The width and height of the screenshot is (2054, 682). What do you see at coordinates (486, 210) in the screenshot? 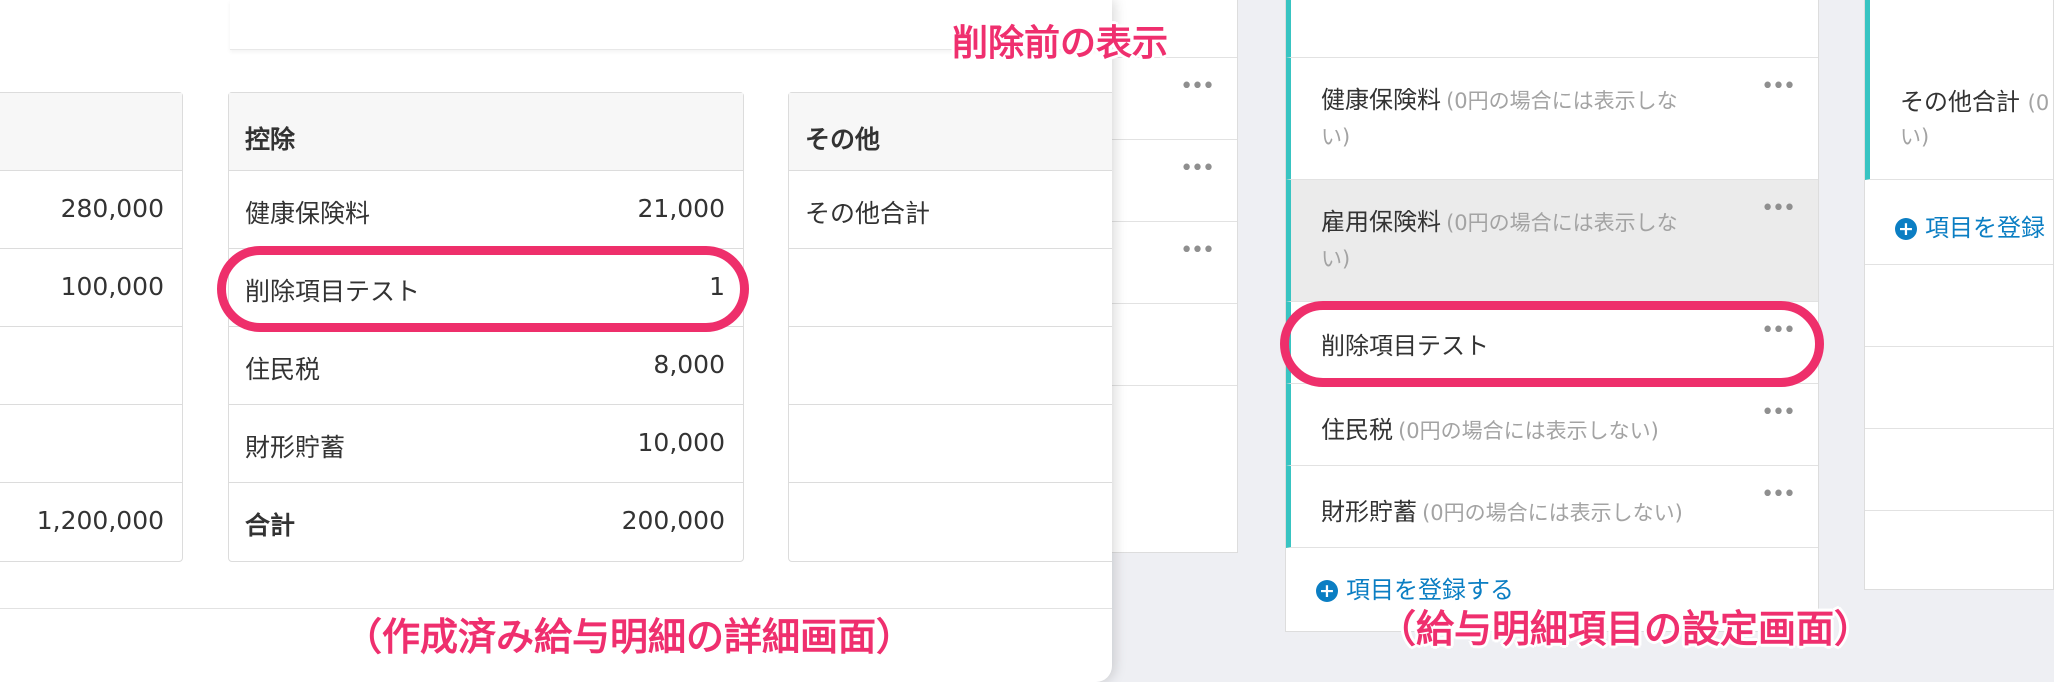
I see `table-row: 健康保険料 21,000` at bounding box center [486, 210].